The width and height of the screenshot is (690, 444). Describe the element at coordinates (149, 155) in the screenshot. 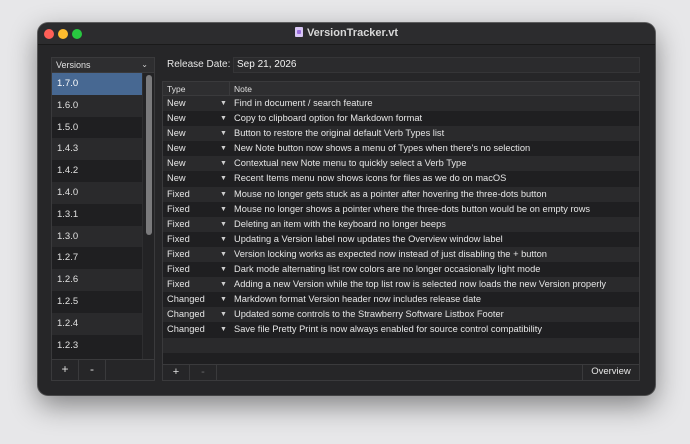

I see `versions-scrollbar-thumb` at that location.